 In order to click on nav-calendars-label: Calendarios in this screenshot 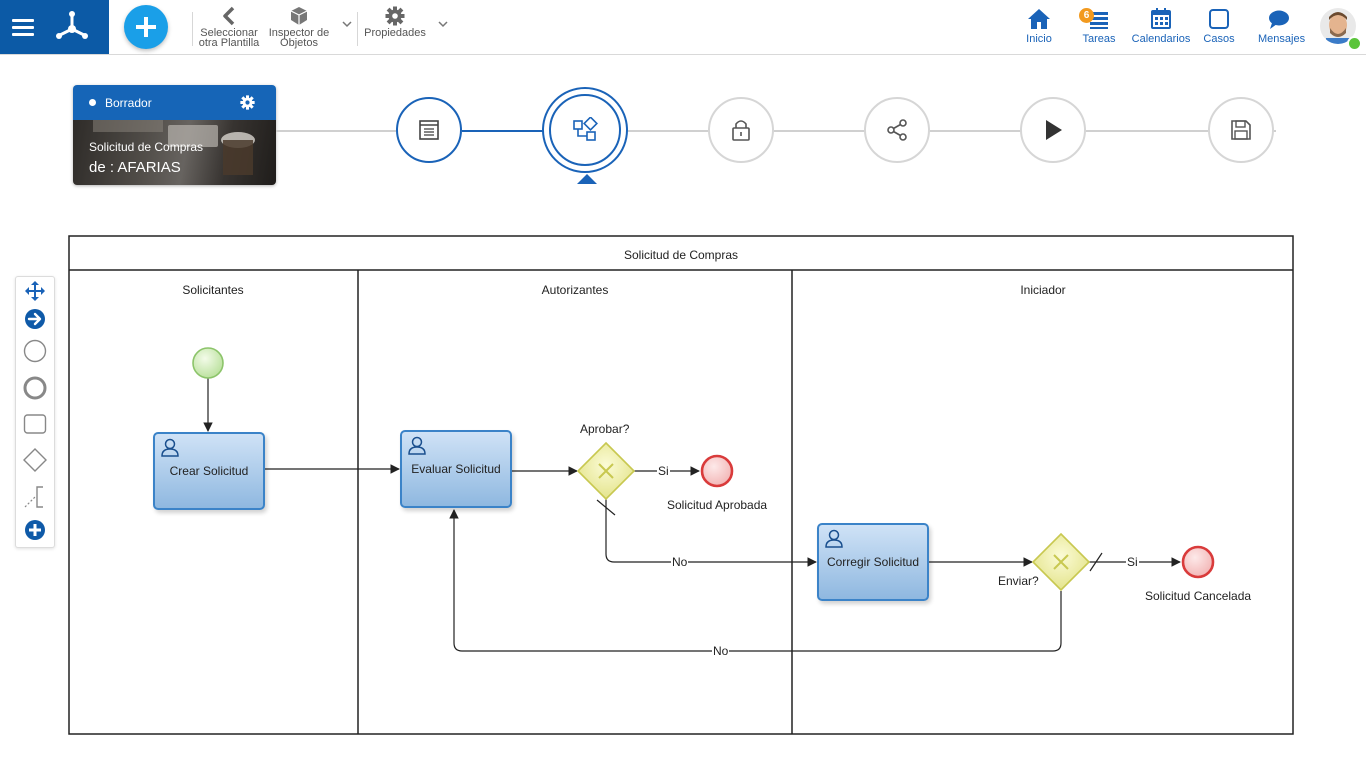, I will do `click(1161, 39)`.